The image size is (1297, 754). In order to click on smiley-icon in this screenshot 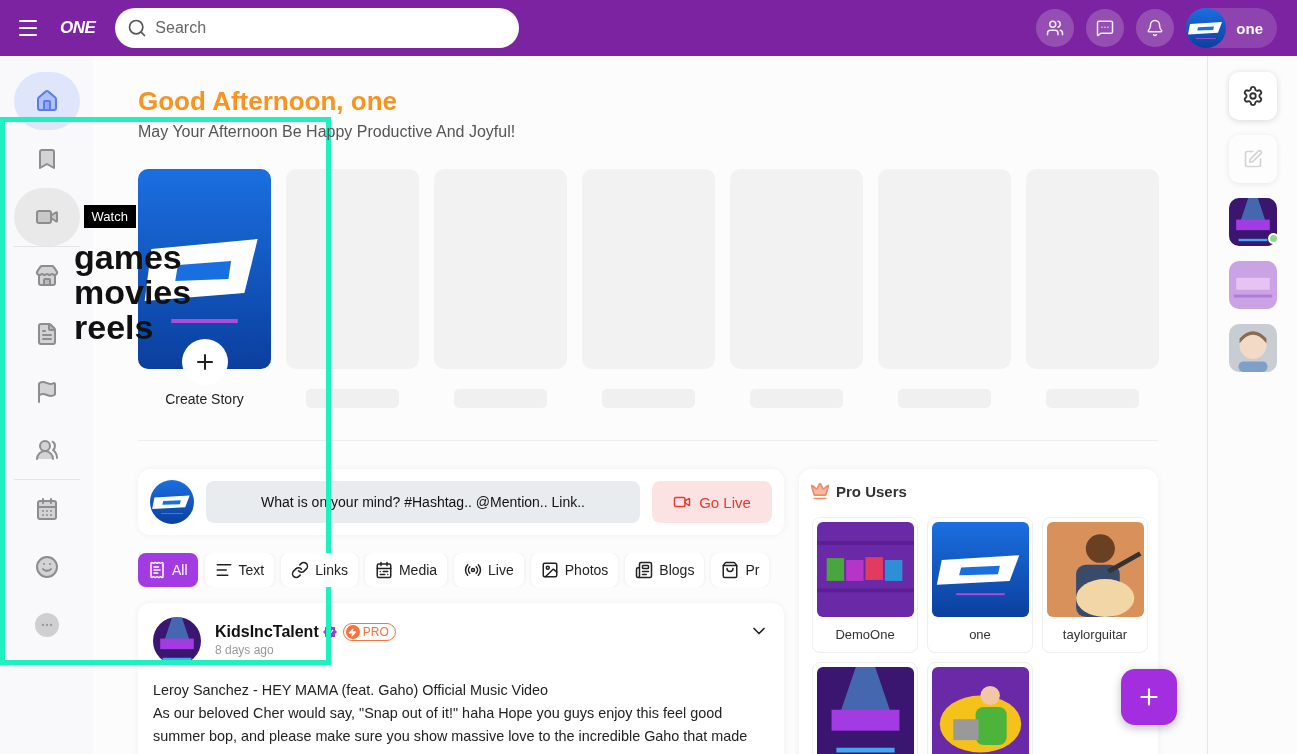, I will do `click(46, 567)`.